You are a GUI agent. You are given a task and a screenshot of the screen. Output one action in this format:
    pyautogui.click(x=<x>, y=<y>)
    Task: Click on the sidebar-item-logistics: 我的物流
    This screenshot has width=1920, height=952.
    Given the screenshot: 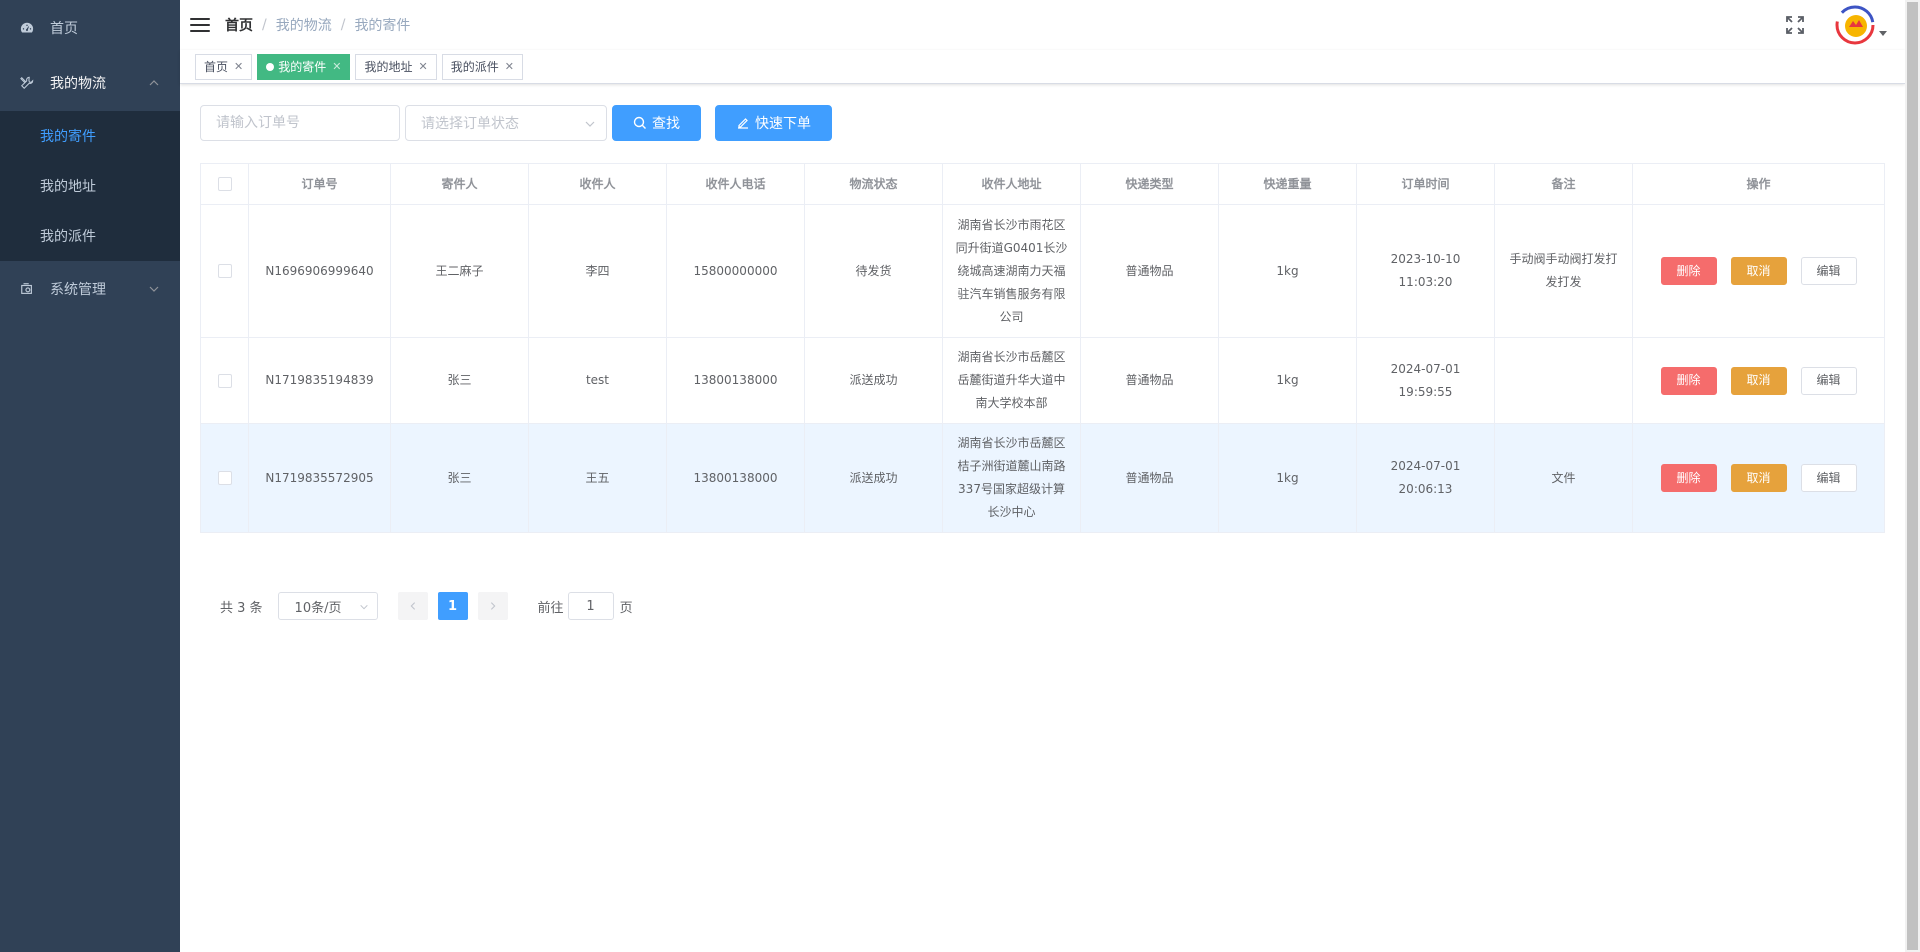 What is the action you would take?
    pyautogui.click(x=90, y=83)
    